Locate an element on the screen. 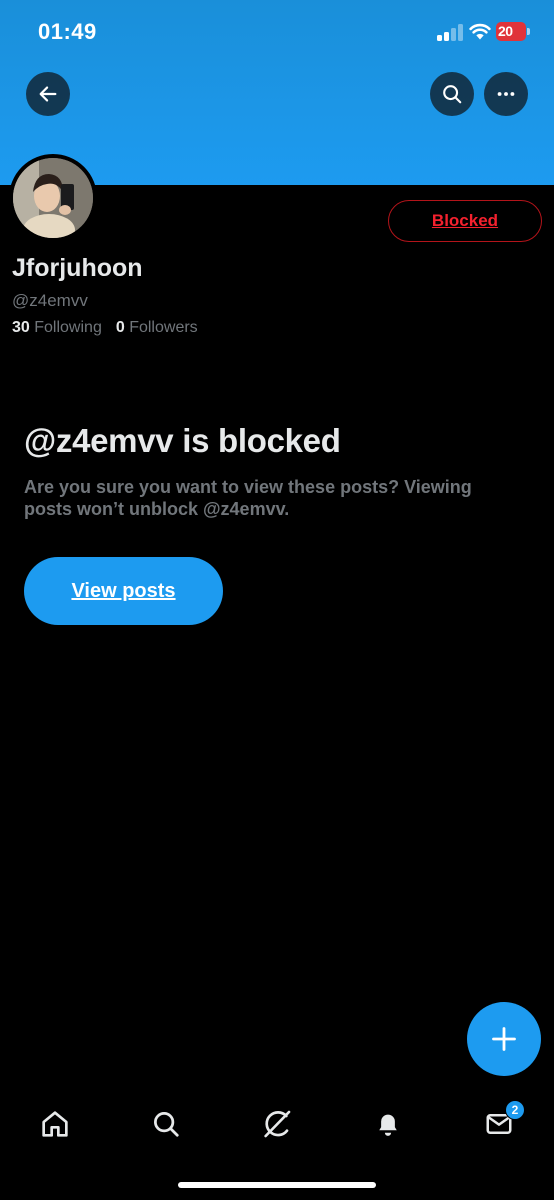  tab-search is located at coordinates (166, 1124).